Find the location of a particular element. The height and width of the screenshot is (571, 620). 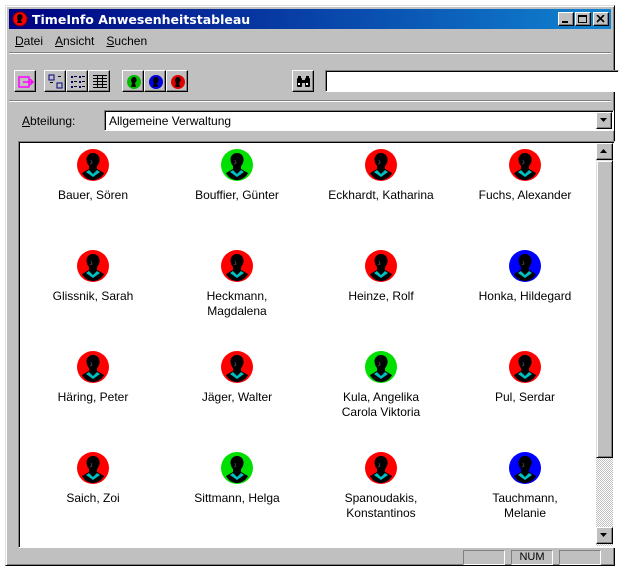

status-bar: NUM is located at coordinates (310, 557).